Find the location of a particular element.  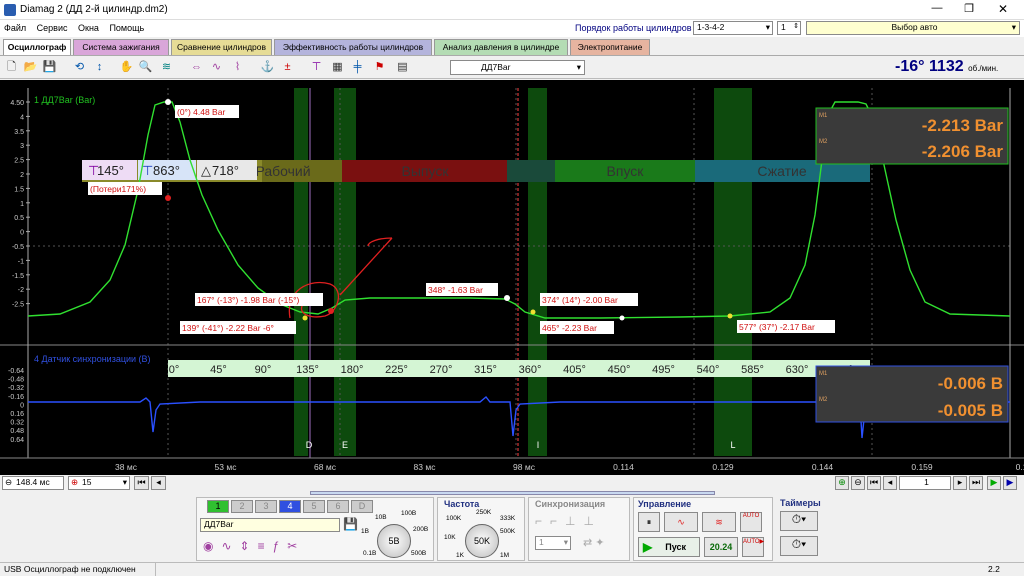

zero-icon: ± is located at coordinates (287, 67).